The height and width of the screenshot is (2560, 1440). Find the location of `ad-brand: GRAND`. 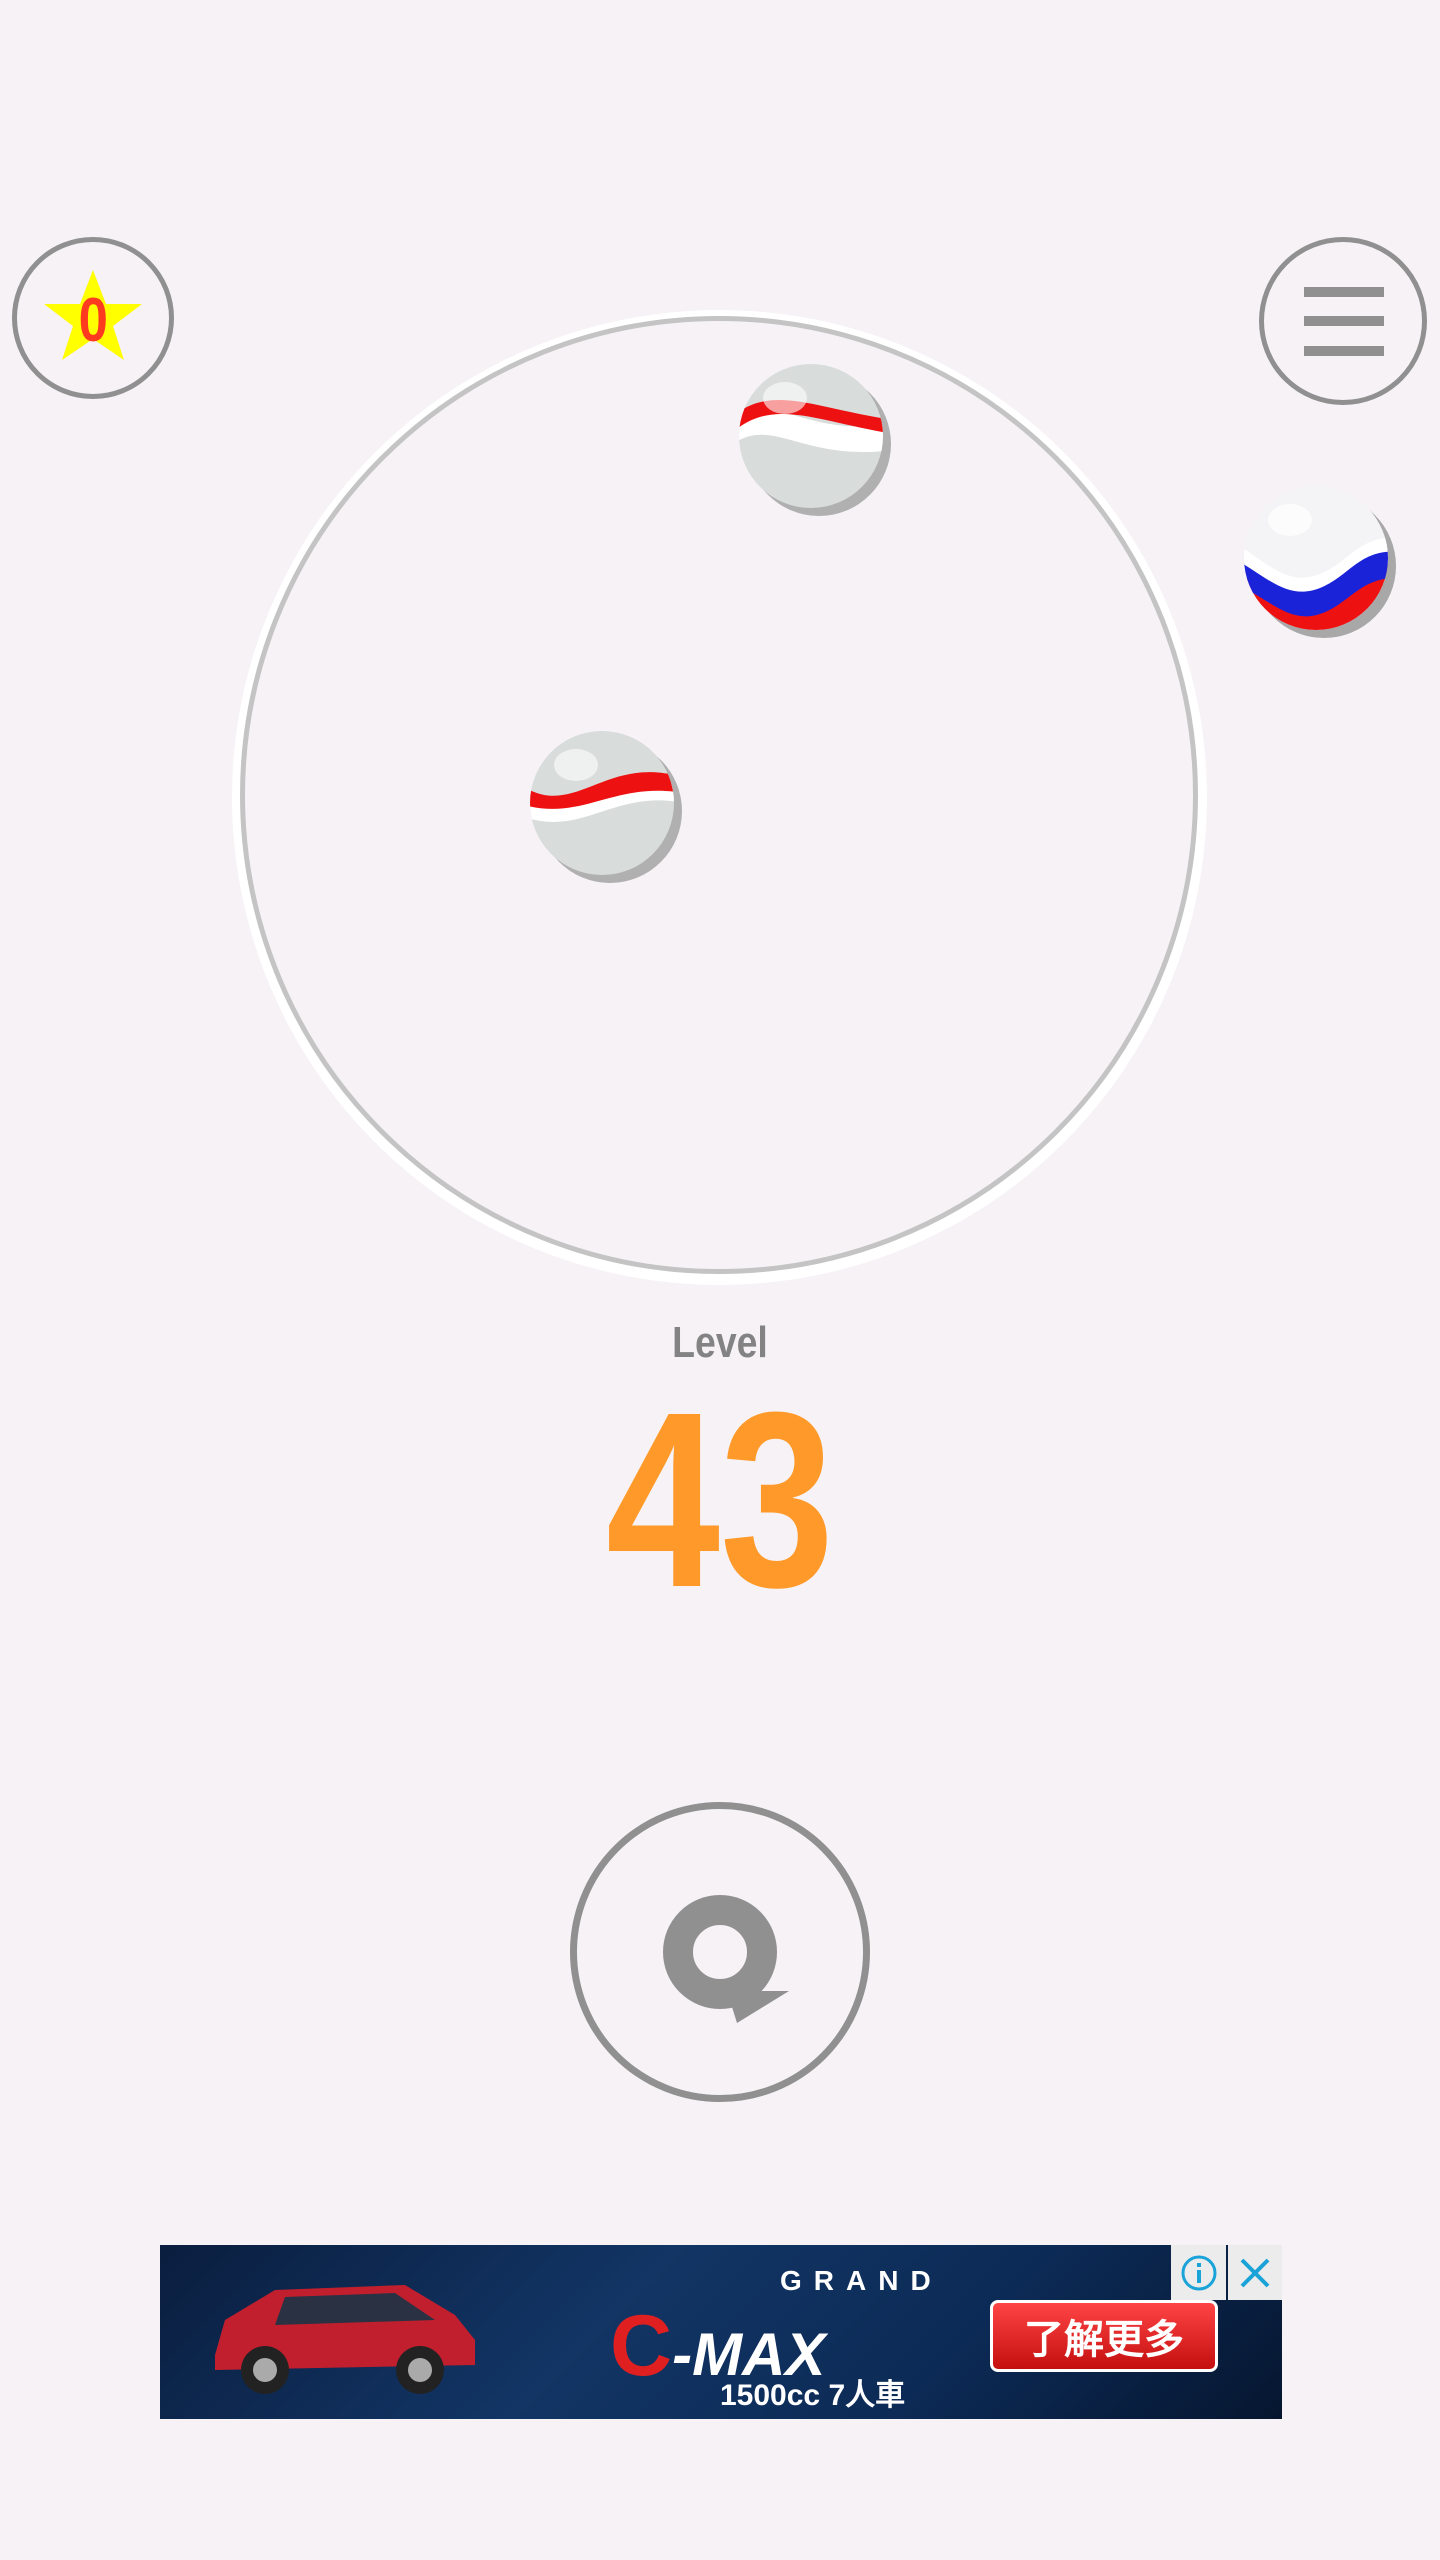

ad-brand: GRAND is located at coordinates (861, 2280).